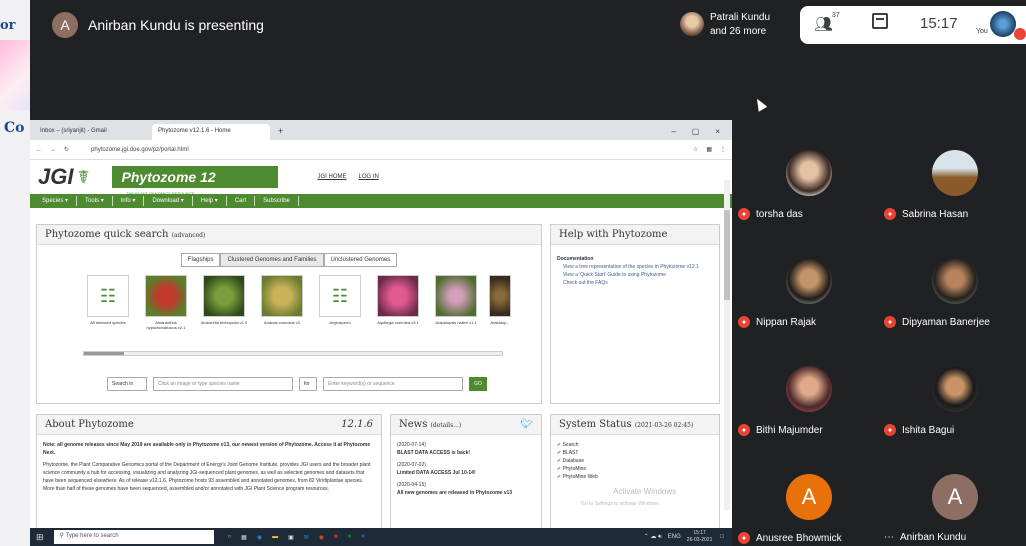  What do you see at coordinates (189, 235) in the screenshot?
I see `advanced-link: (advanced)` at bounding box center [189, 235].